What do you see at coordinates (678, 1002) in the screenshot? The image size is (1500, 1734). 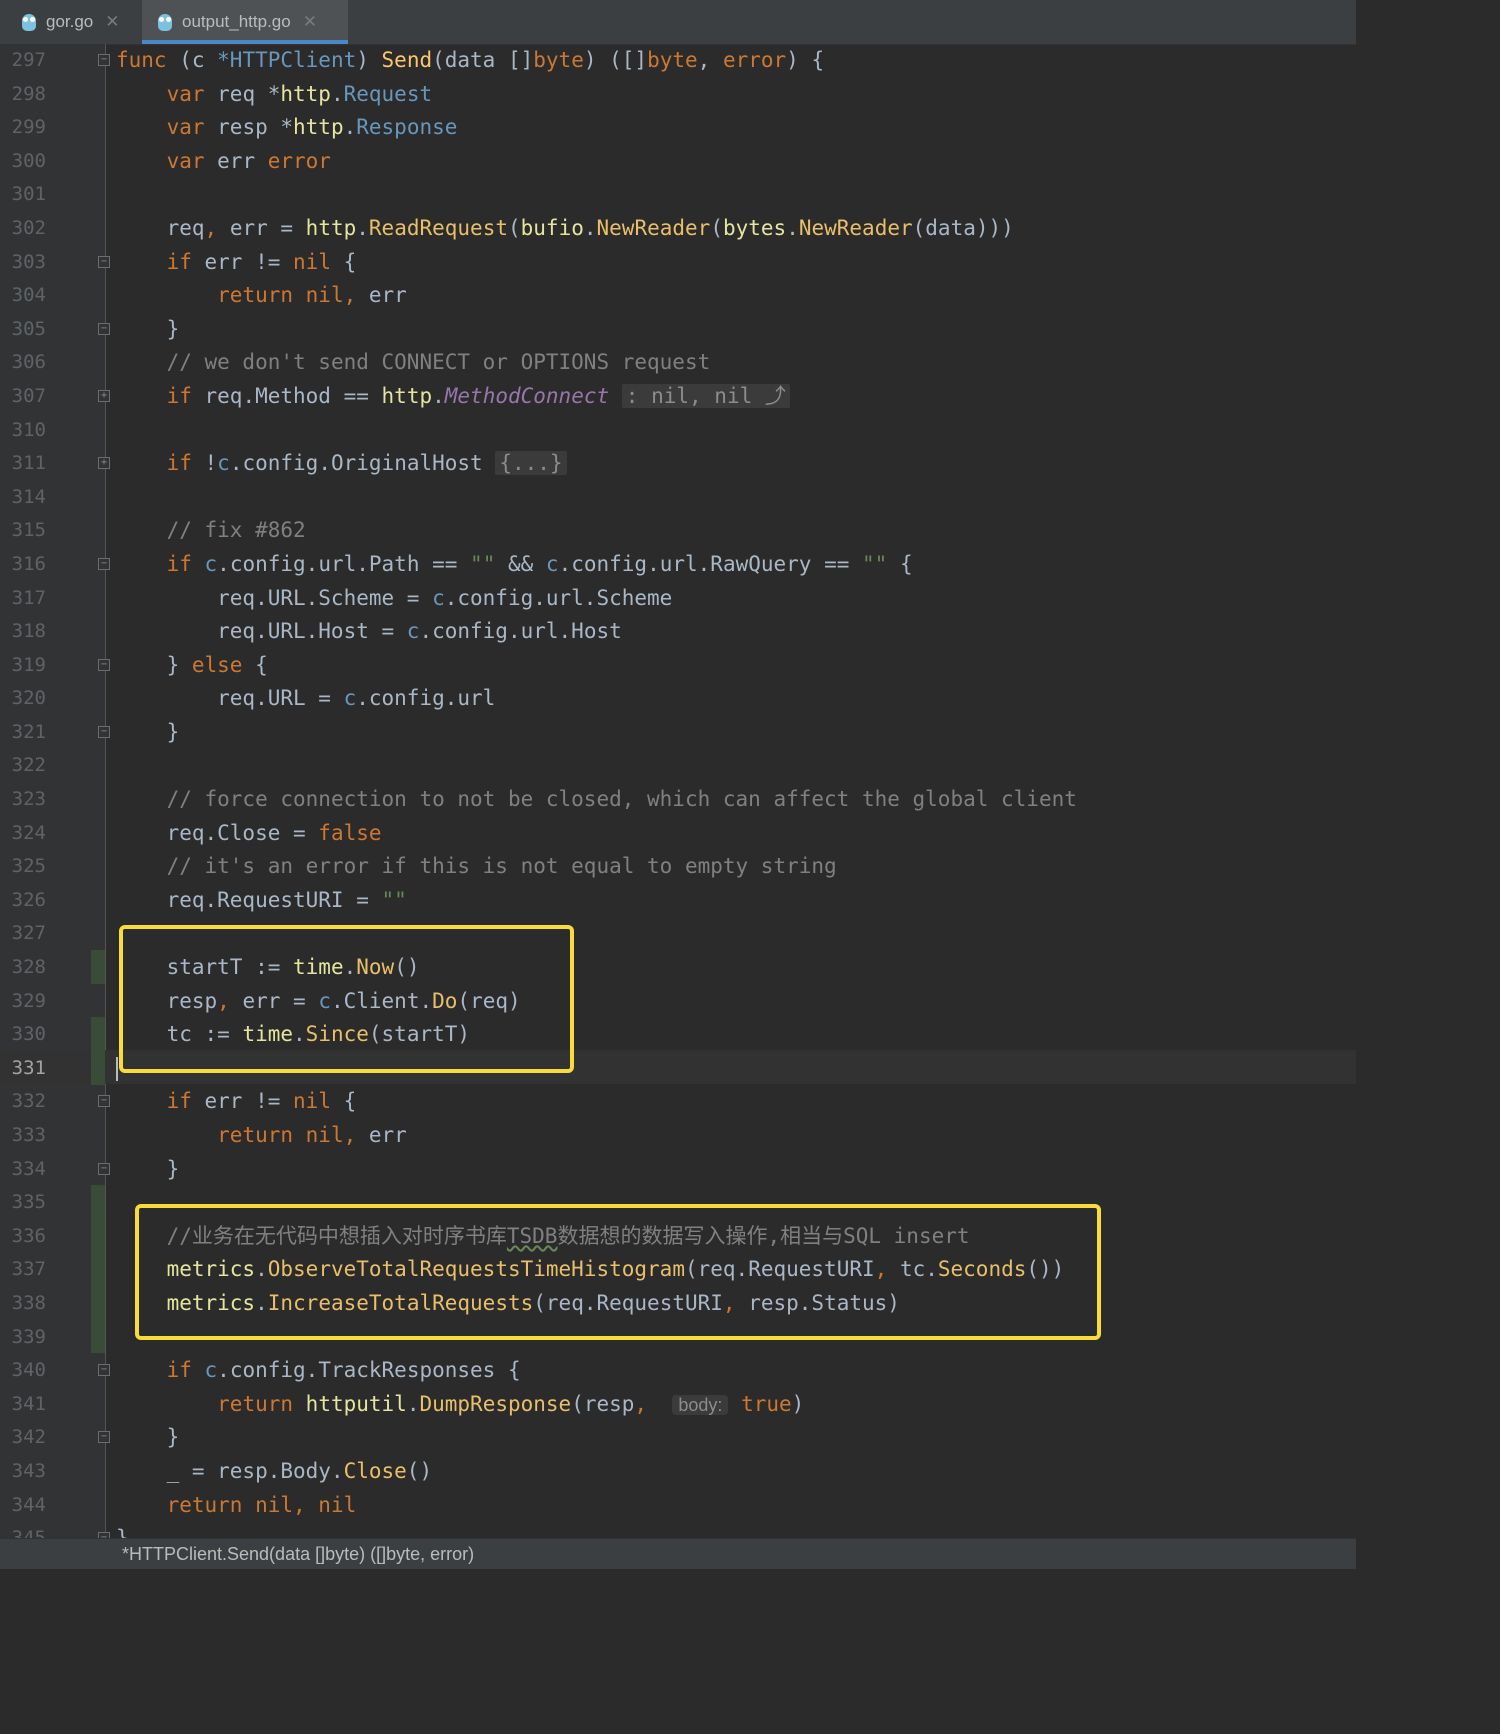 I see `code-line: 329 resp, err = c.Client.Do(req)` at bounding box center [678, 1002].